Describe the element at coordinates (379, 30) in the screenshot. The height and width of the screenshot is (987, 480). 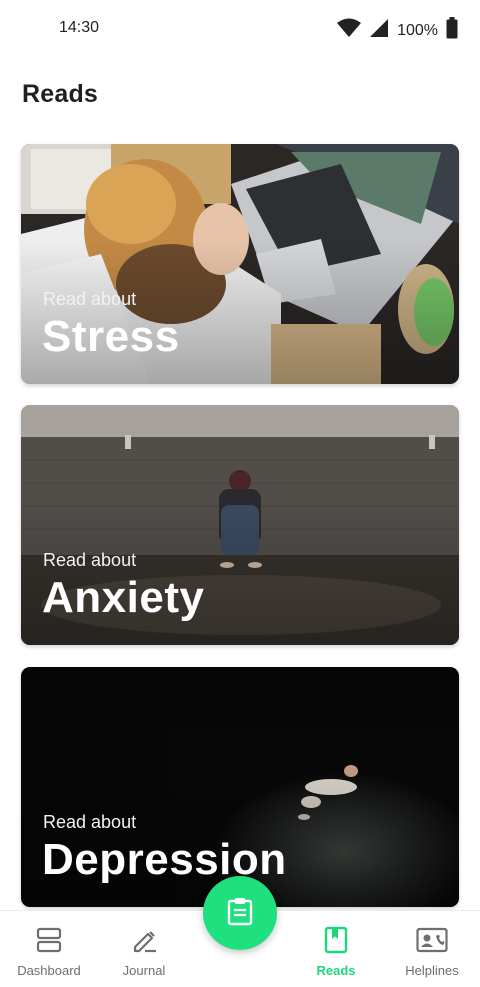
I see `cellular-signal-icon` at that location.